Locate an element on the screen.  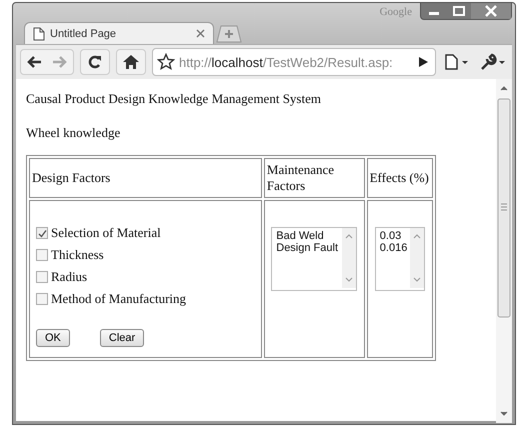
brand-logo: Google is located at coordinates (396, 12).